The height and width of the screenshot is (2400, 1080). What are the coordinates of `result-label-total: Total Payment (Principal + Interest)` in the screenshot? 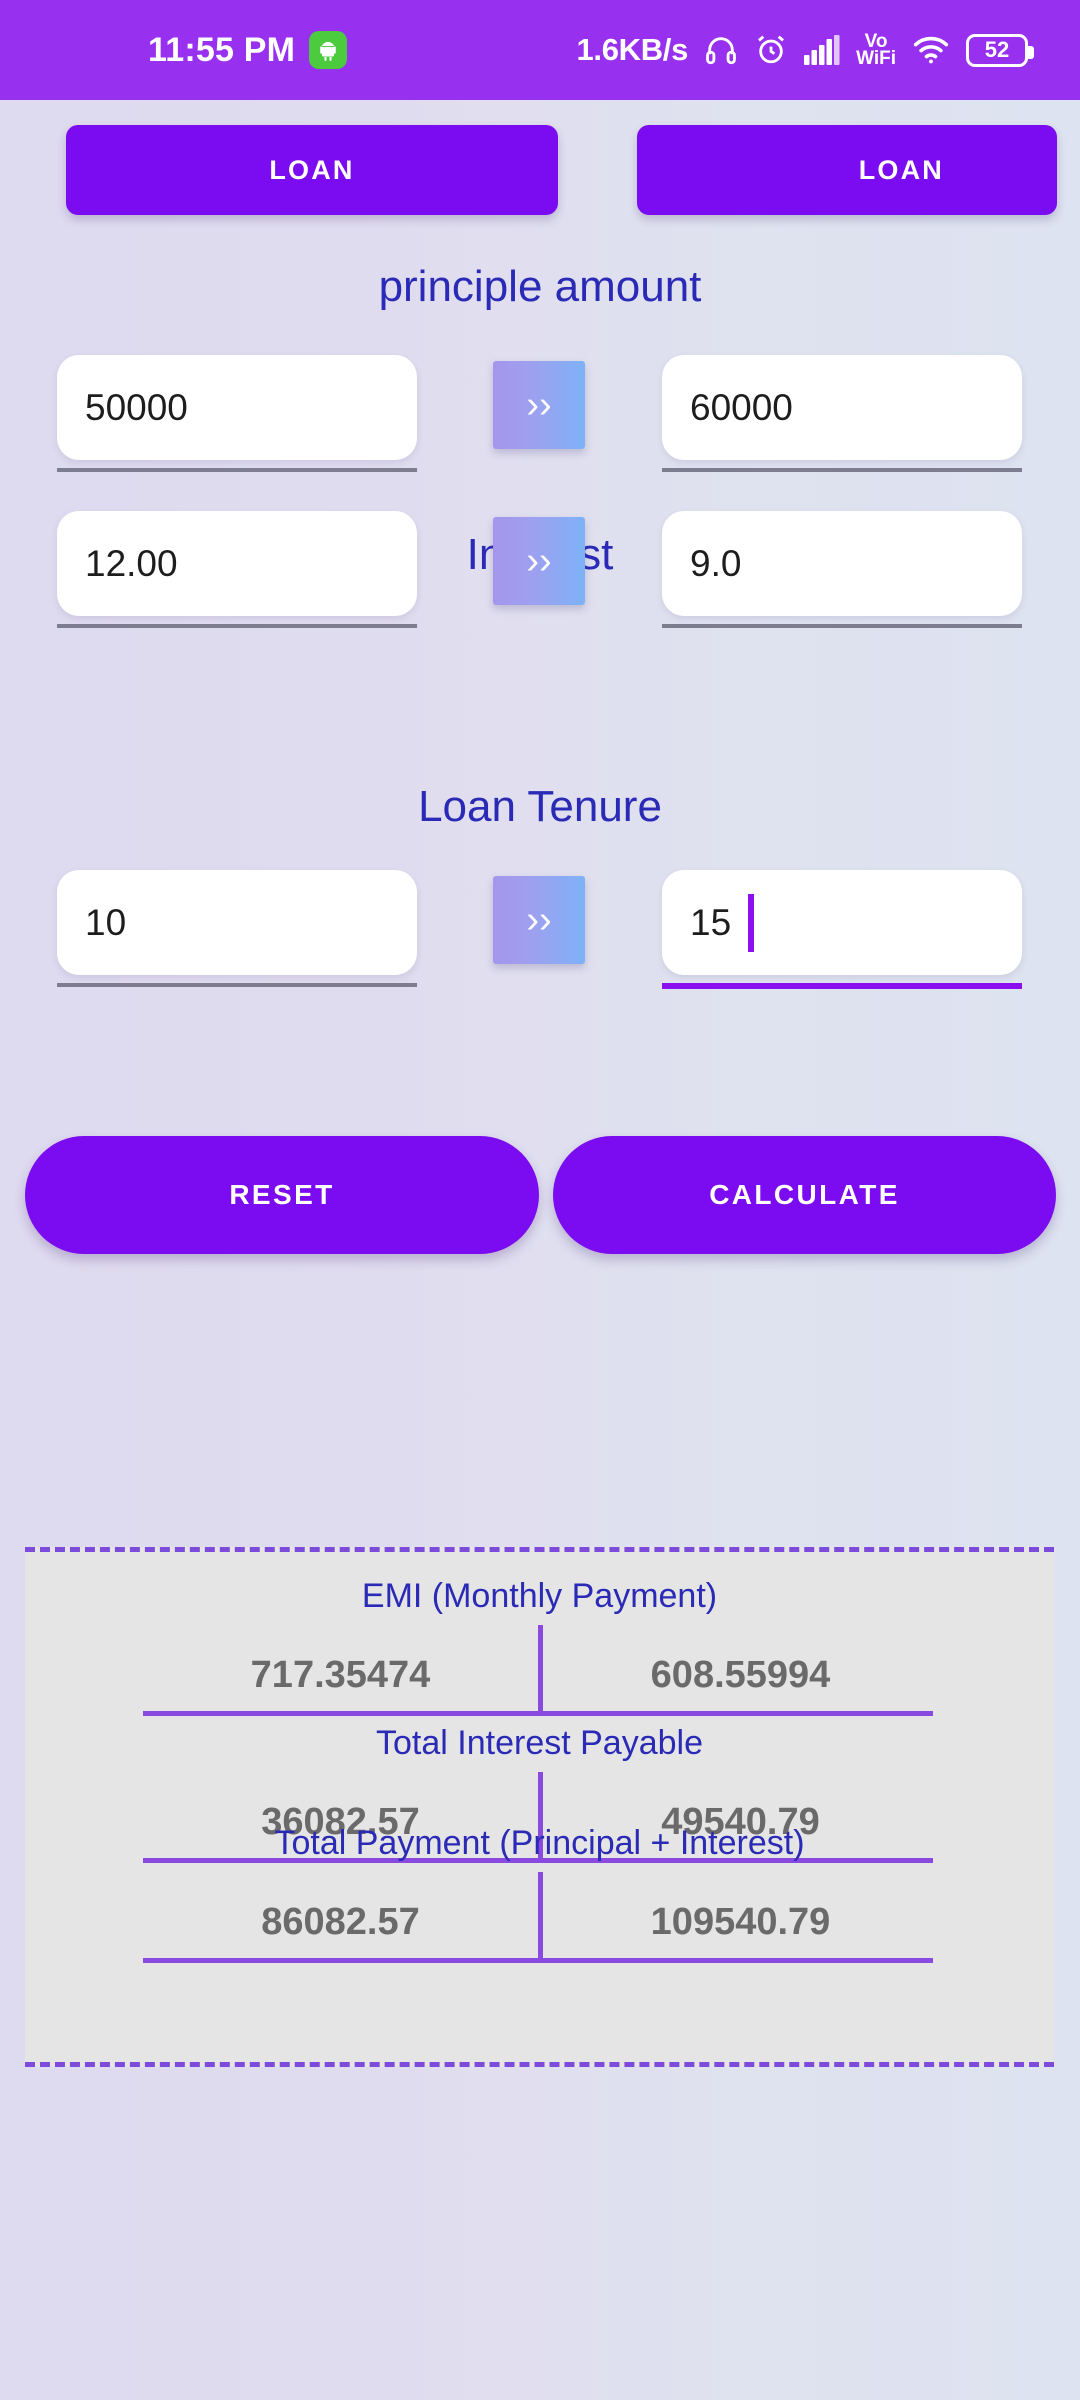 It's located at (539, 1843).